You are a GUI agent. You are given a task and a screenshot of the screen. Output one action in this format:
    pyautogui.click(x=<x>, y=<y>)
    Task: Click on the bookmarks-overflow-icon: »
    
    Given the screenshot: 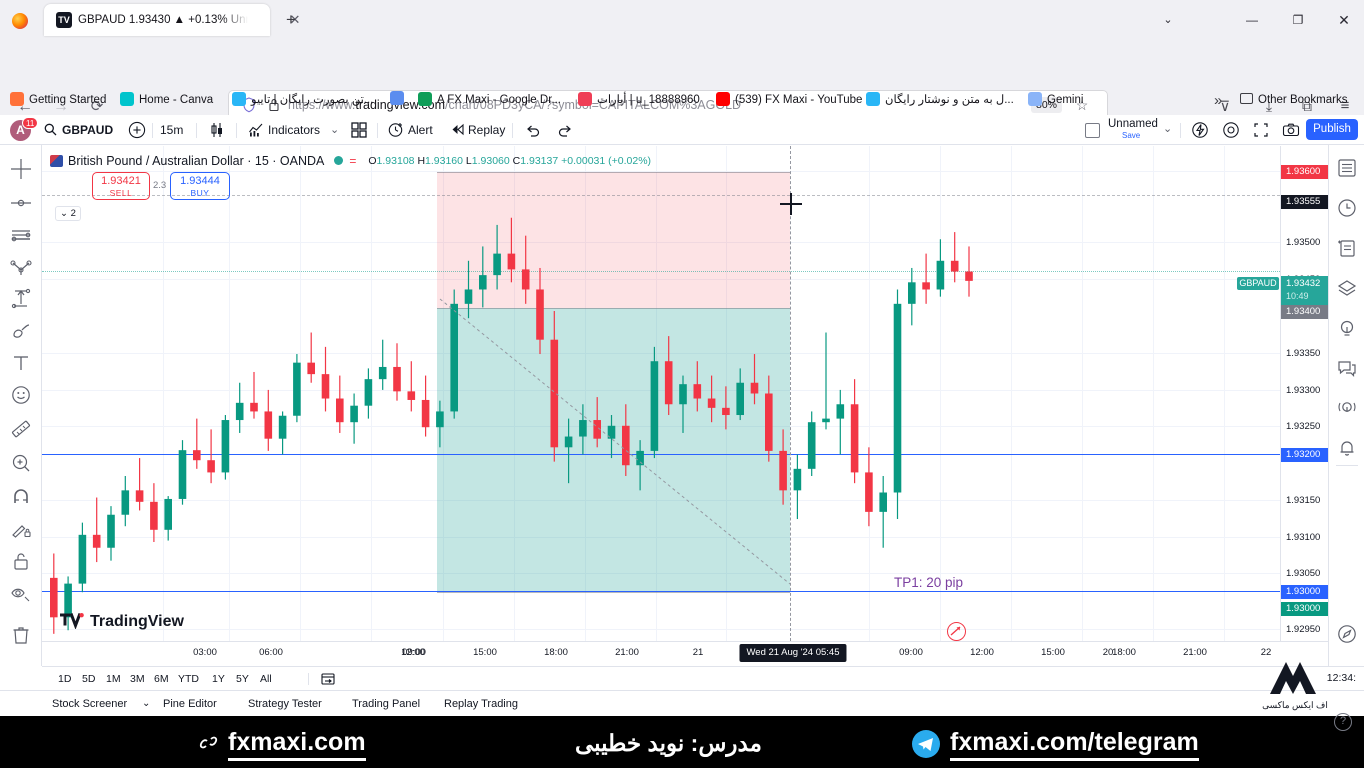 What is the action you would take?
    pyautogui.click(x=1218, y=100)
    